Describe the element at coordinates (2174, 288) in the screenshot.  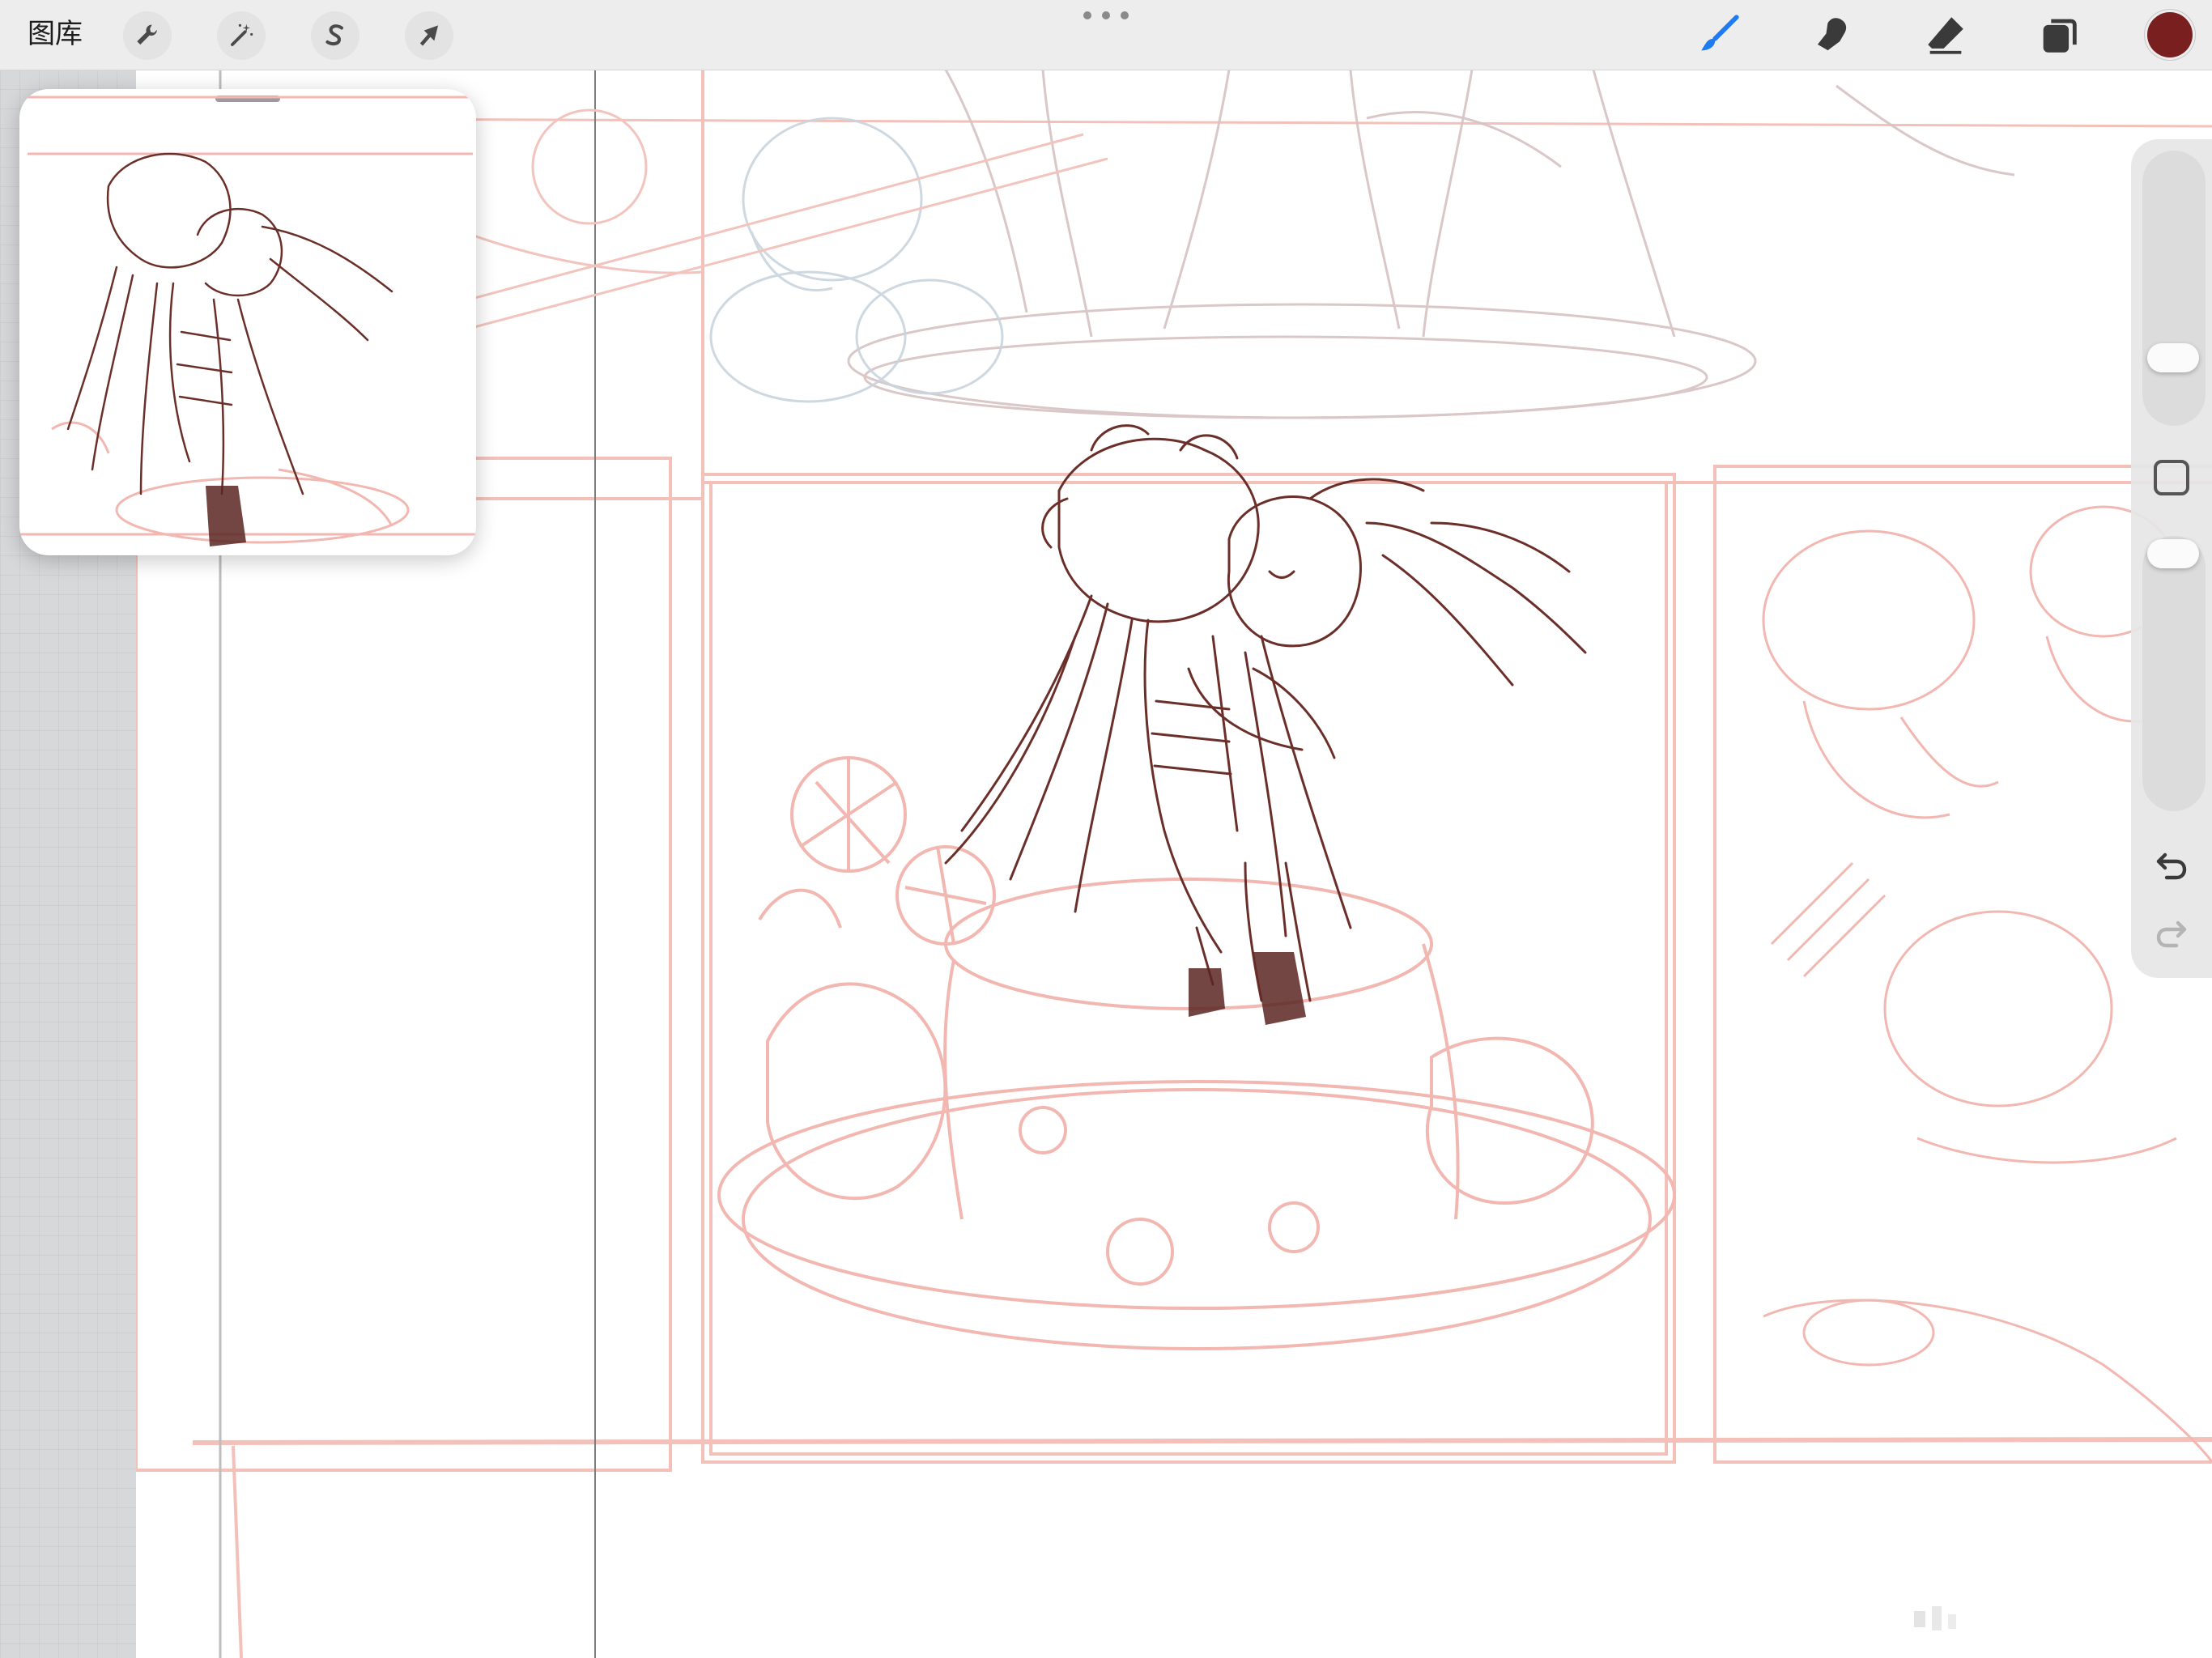
I see `brush-size-slider` at that location.